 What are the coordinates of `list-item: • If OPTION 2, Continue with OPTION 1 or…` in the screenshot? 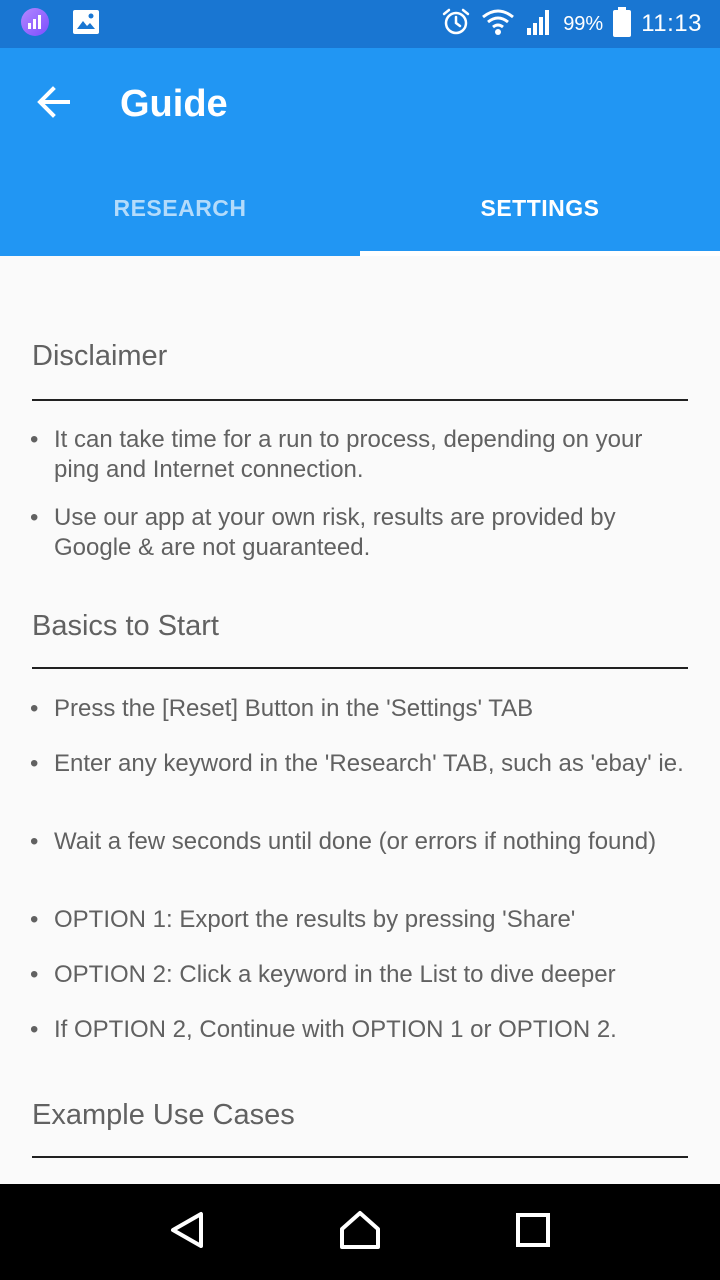 It's located at (360, 1030).